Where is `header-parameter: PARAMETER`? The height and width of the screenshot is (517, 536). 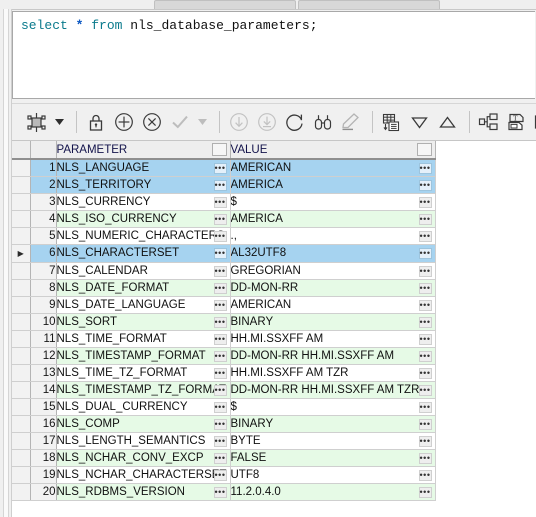
header-parameter: PARAMETER is located at coordinates (143, 150).